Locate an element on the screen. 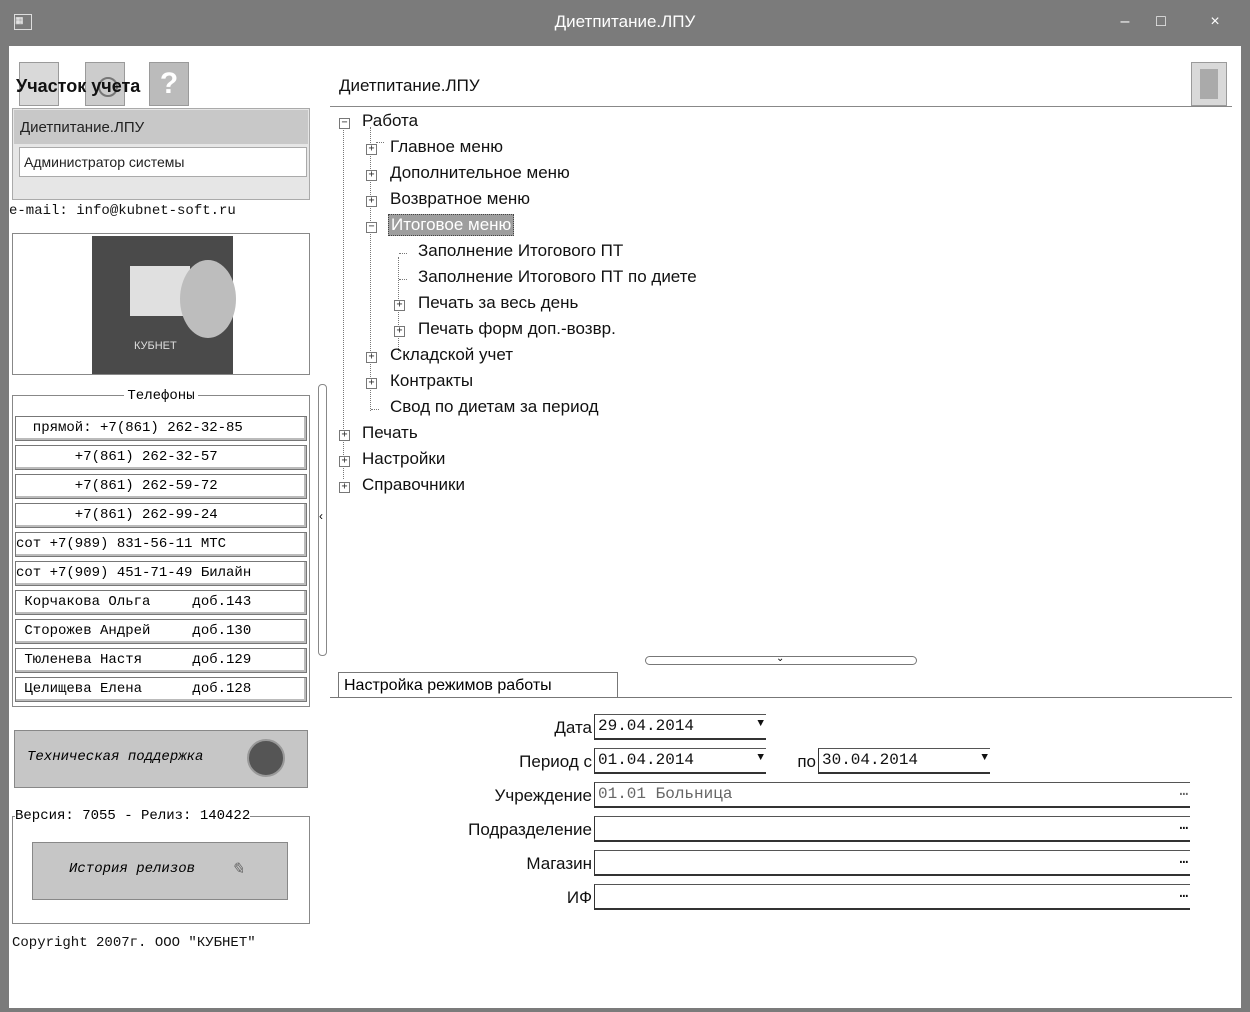 This screenshot has height=1012, width=1250. tree-node-contracts: Контракты is located at coordinates (431, 381).